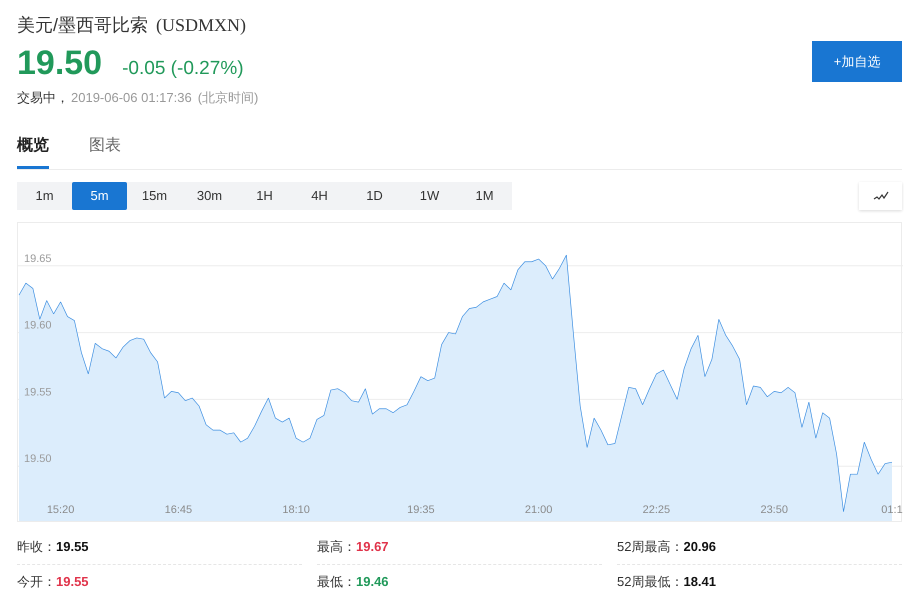  What do you see at coordinates (892, 510) in the screenshot?
I see `x-axis-label: 01:1` at bounding box center [892, 510].